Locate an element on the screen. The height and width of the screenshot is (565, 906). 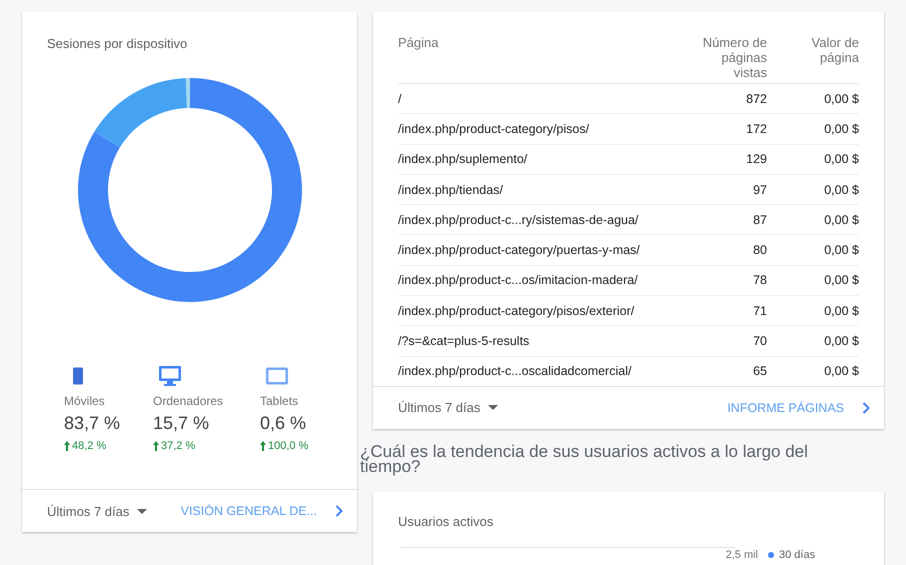
device-label: Ordenadores is located at coordinates (188, 401).